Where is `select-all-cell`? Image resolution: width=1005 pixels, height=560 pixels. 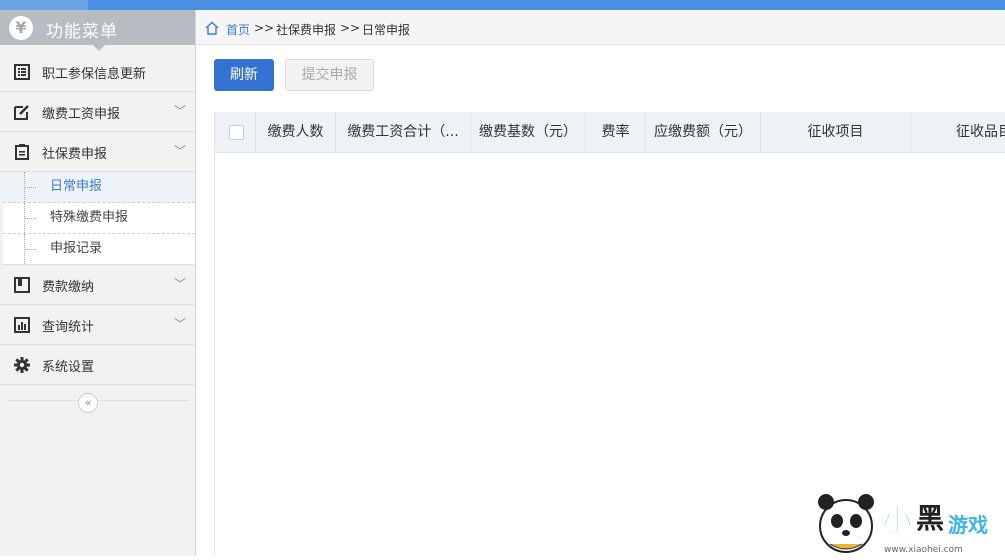
select-all-cell is located at coordinates (235, 132).